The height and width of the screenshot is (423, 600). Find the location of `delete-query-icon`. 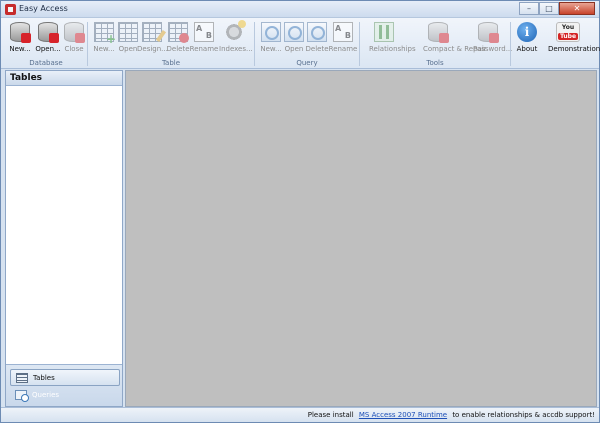

delete-query-icon is located at coordinates (317, 32).